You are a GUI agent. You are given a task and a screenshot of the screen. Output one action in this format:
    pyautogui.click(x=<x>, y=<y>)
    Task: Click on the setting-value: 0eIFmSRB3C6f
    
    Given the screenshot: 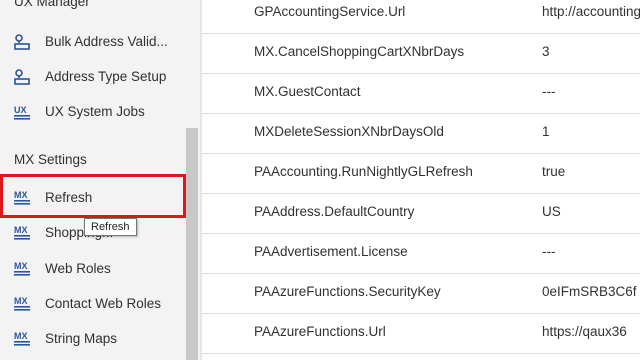 What is the action you would take?
    pyautogui.click(x=589, y=291)
    